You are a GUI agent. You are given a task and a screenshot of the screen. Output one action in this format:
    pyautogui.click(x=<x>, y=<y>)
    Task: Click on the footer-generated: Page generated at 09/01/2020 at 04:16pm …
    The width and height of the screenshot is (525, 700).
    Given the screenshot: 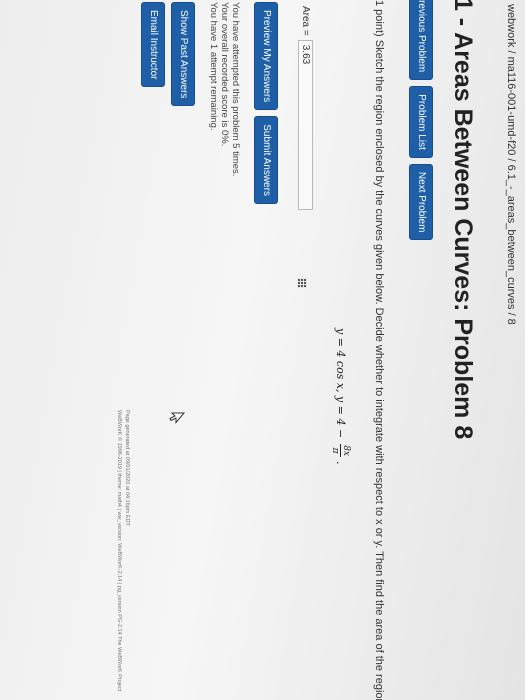 What is the action you would take?
    pyautogui.click(x=127, y=468)
    